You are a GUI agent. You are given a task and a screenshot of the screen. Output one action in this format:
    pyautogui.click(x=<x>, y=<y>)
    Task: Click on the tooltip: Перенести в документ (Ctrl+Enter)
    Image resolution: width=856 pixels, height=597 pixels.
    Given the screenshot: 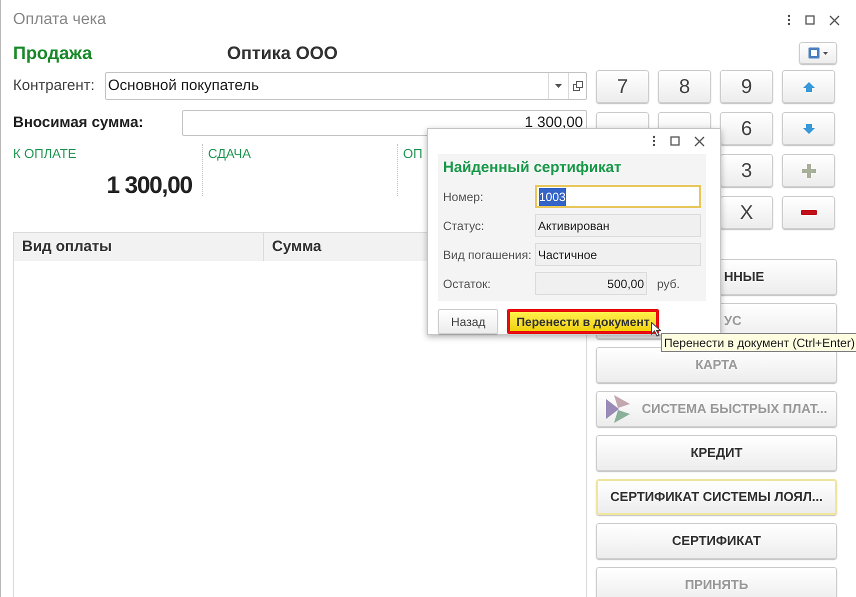 What is the action you would take?
    pyautogui.click(x=758, y=342)
    